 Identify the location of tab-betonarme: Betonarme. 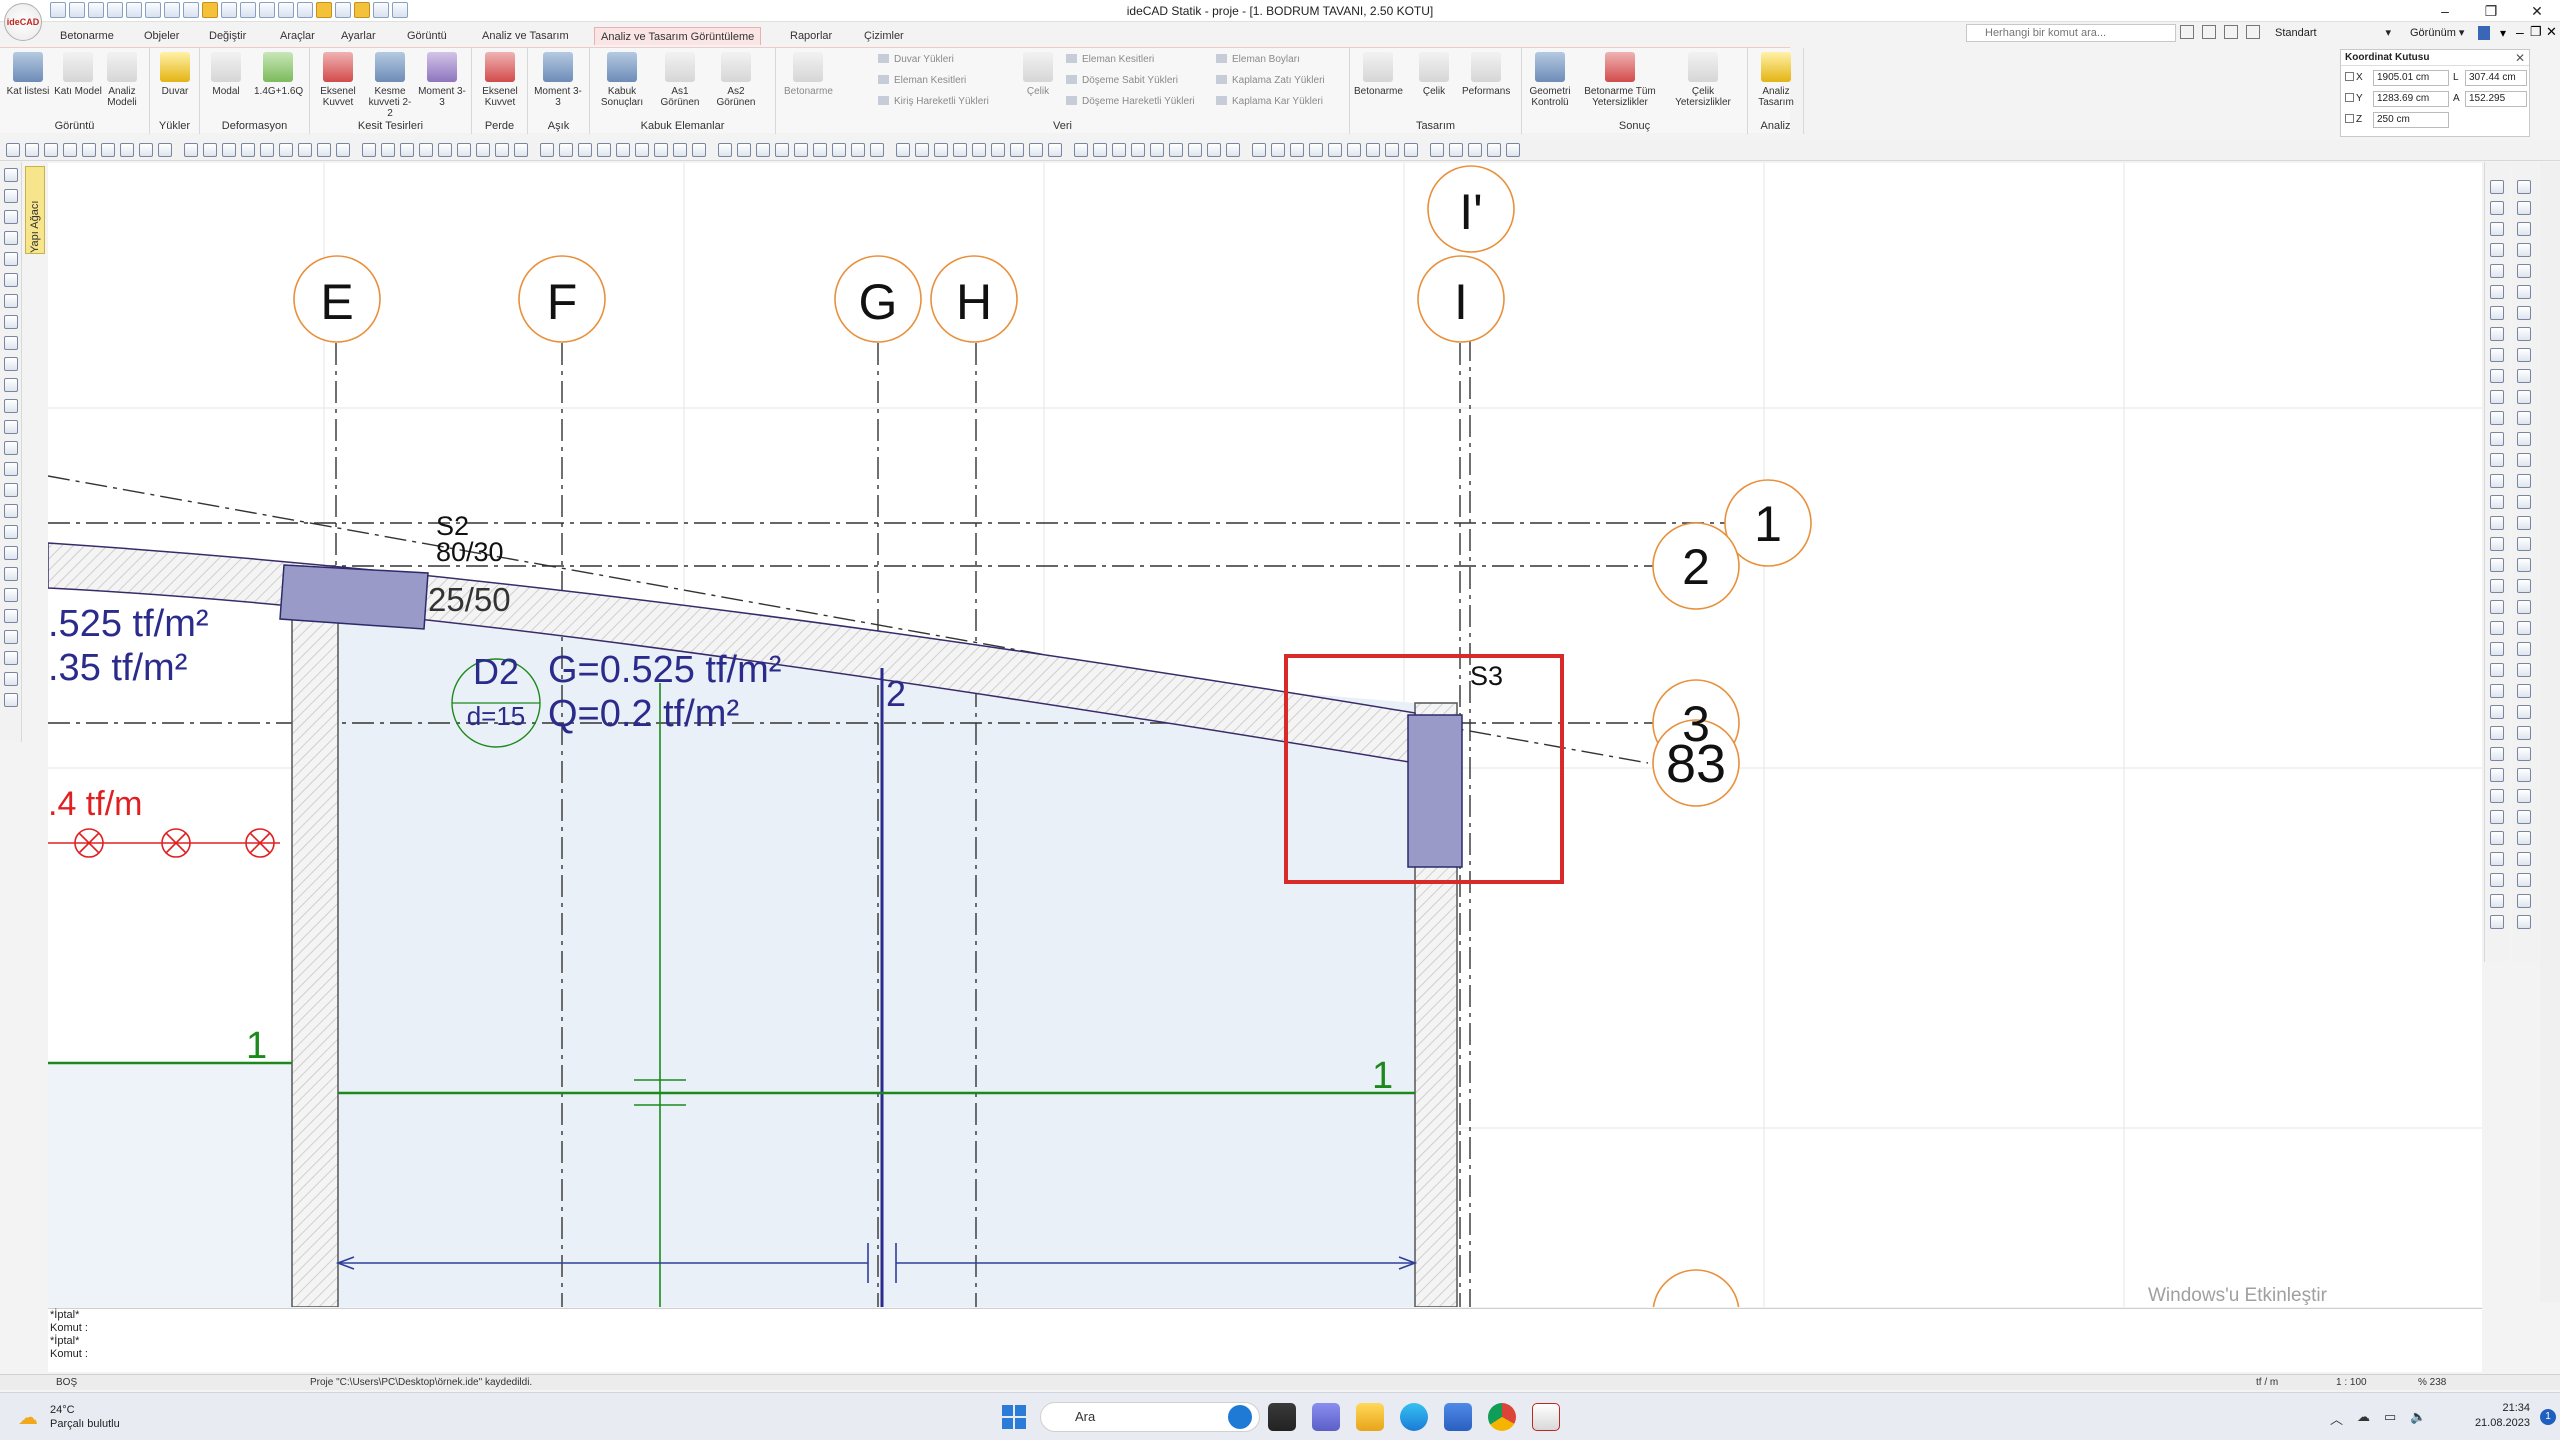
(87, 36).